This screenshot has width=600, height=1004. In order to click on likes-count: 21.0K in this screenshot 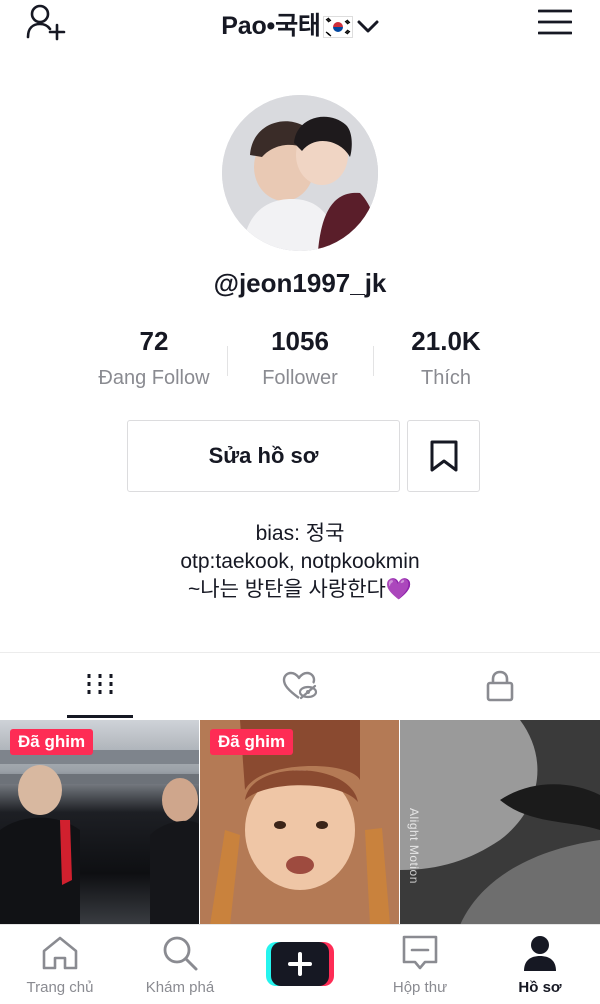, I will do `click(446, 341)`.